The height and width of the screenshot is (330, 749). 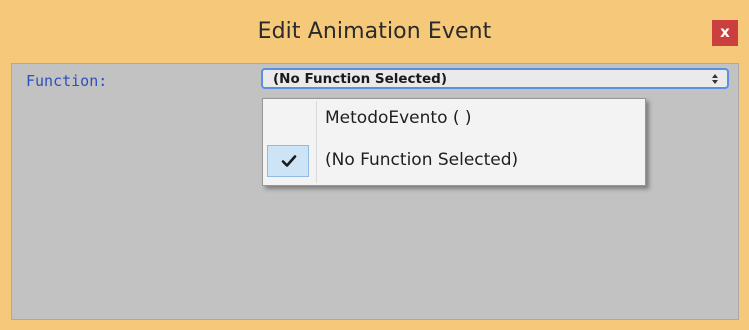 What do you see at coordinates (495, 78) in the screenshot?
I see `function-select: (No Function Selected)` at bounding box center [495, 78].